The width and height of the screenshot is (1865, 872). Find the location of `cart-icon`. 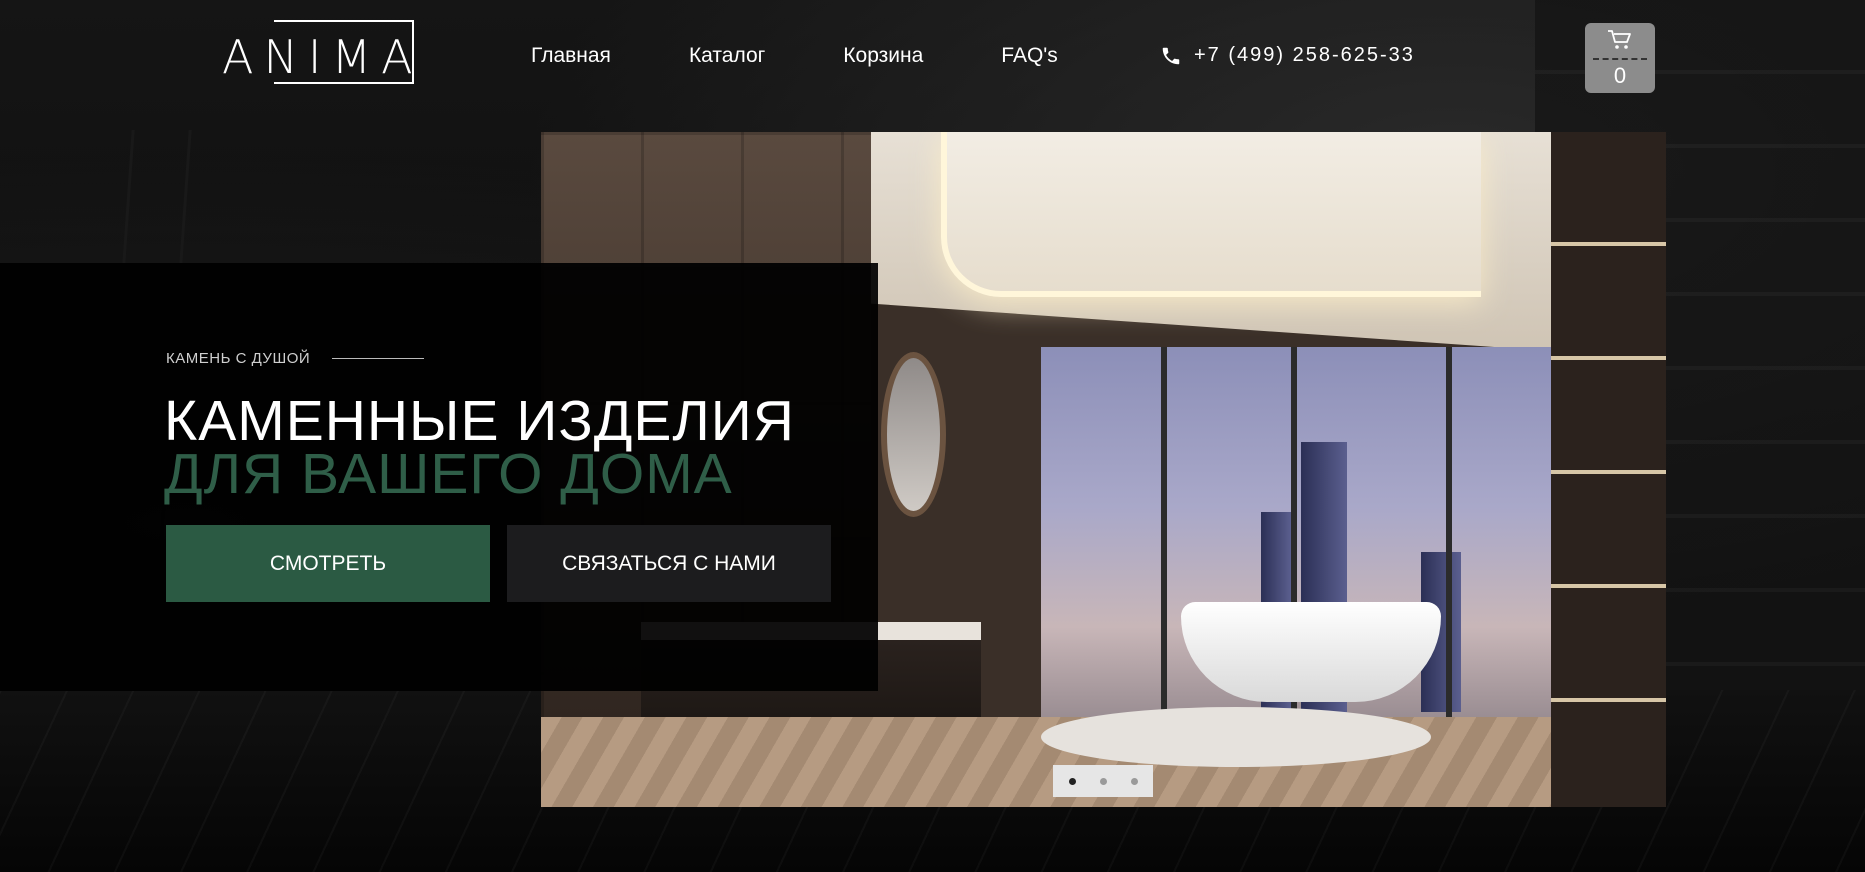

cart-icon is located at coordinates (1619, 39).